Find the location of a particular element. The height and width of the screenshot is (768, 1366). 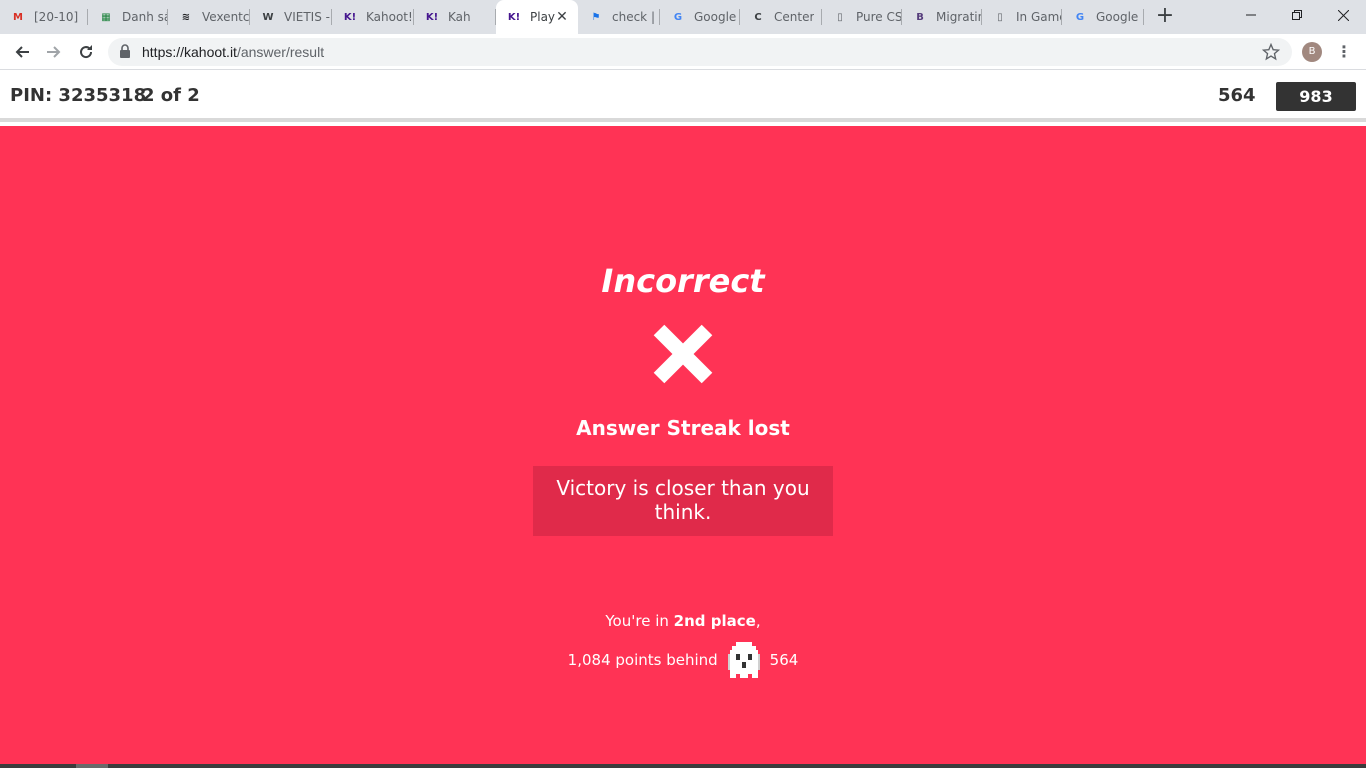

place-value: 2nd place is located at coordinates (714, 621).